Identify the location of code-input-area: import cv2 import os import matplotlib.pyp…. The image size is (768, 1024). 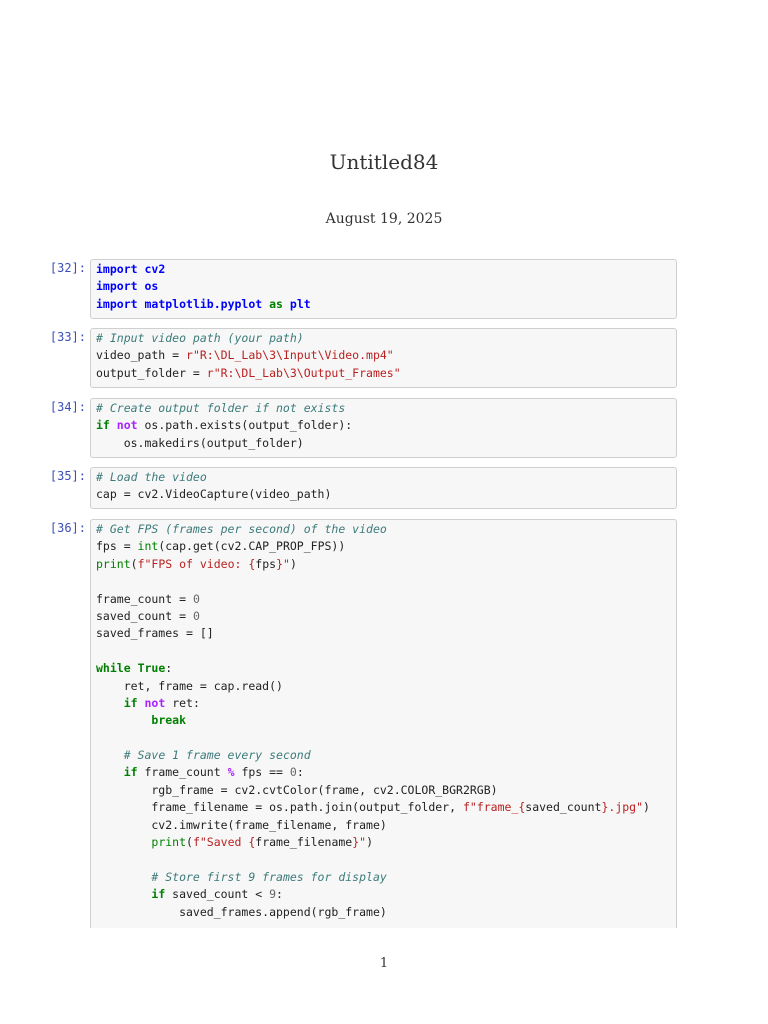
(383, 289).